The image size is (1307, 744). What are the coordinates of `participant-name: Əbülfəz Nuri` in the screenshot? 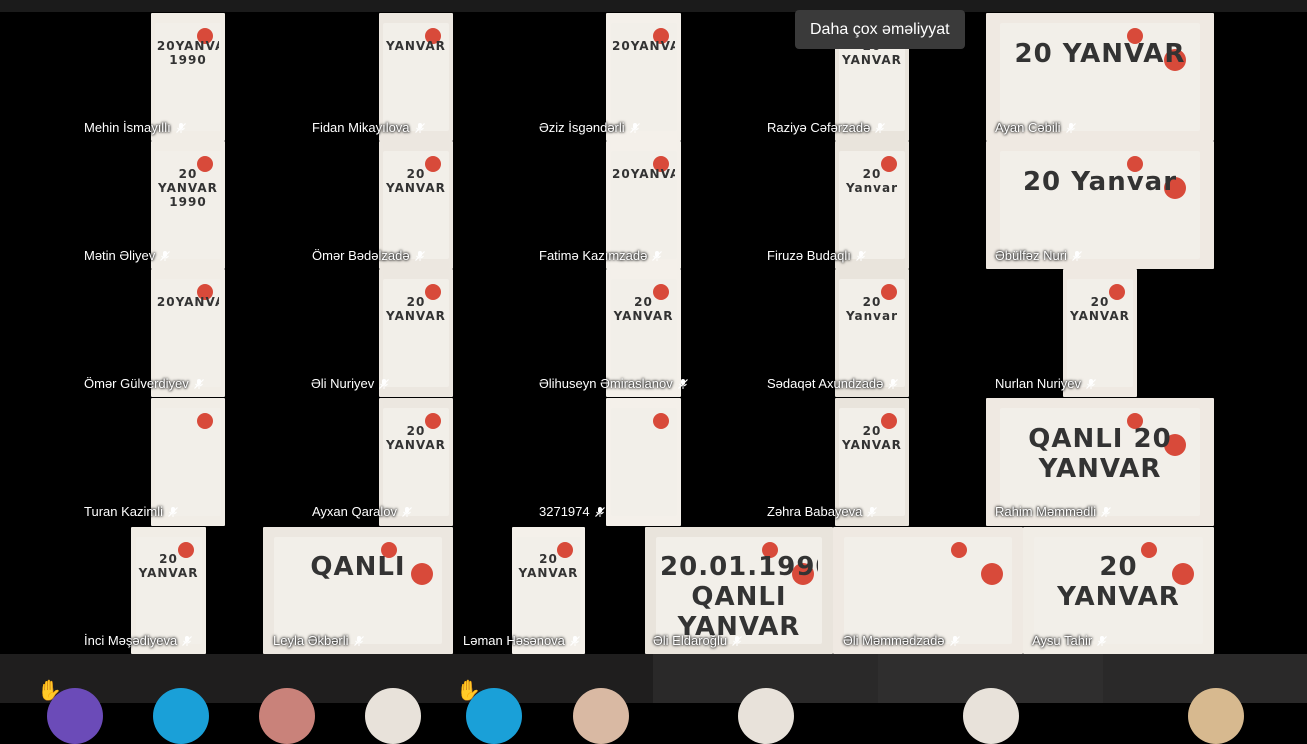 It's located at (1031, 255).